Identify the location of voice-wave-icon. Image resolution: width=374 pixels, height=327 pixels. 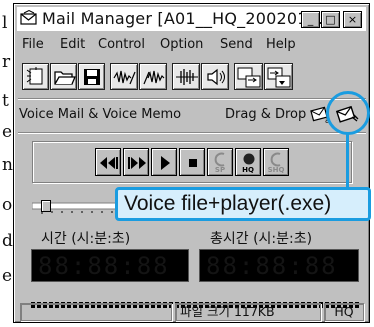
(124, 77).